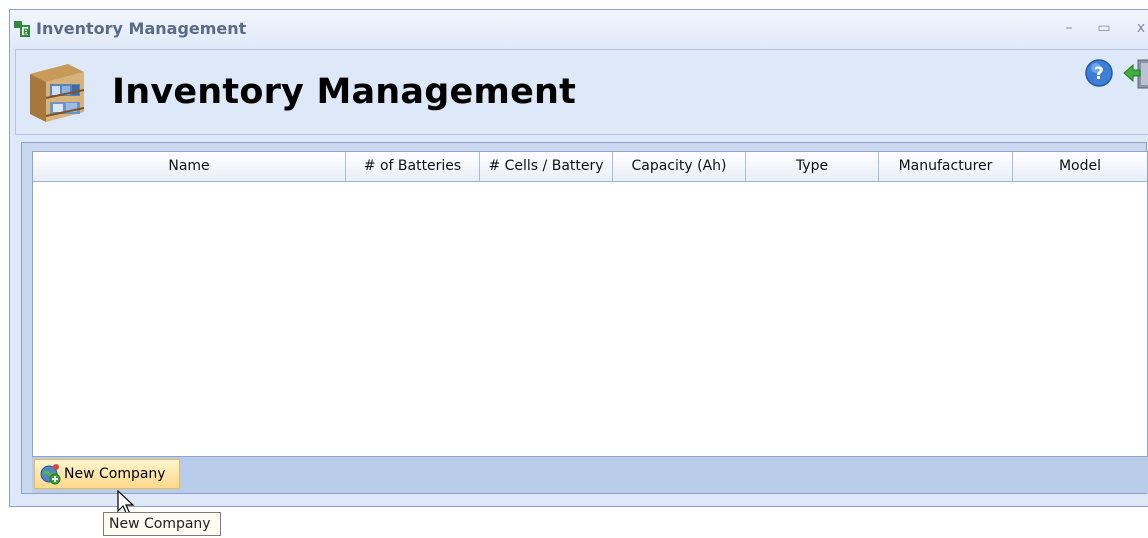 This screenshot has width=1148, height=538. I want to click on column-header-capacity: Capacity (Ah), so click(679, 166).